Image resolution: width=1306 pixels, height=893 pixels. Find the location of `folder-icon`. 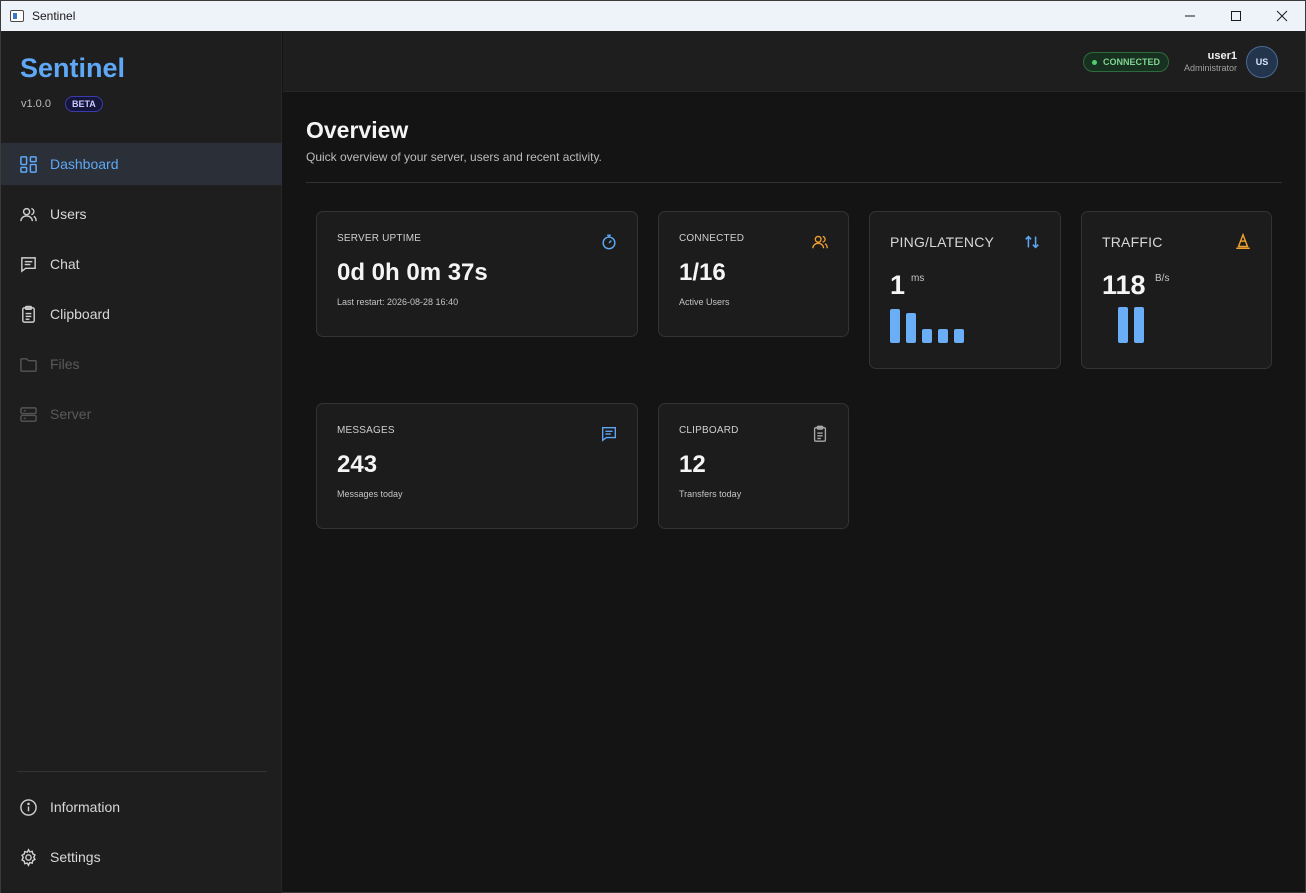

folder-icon is located at coordinates (28, 364).